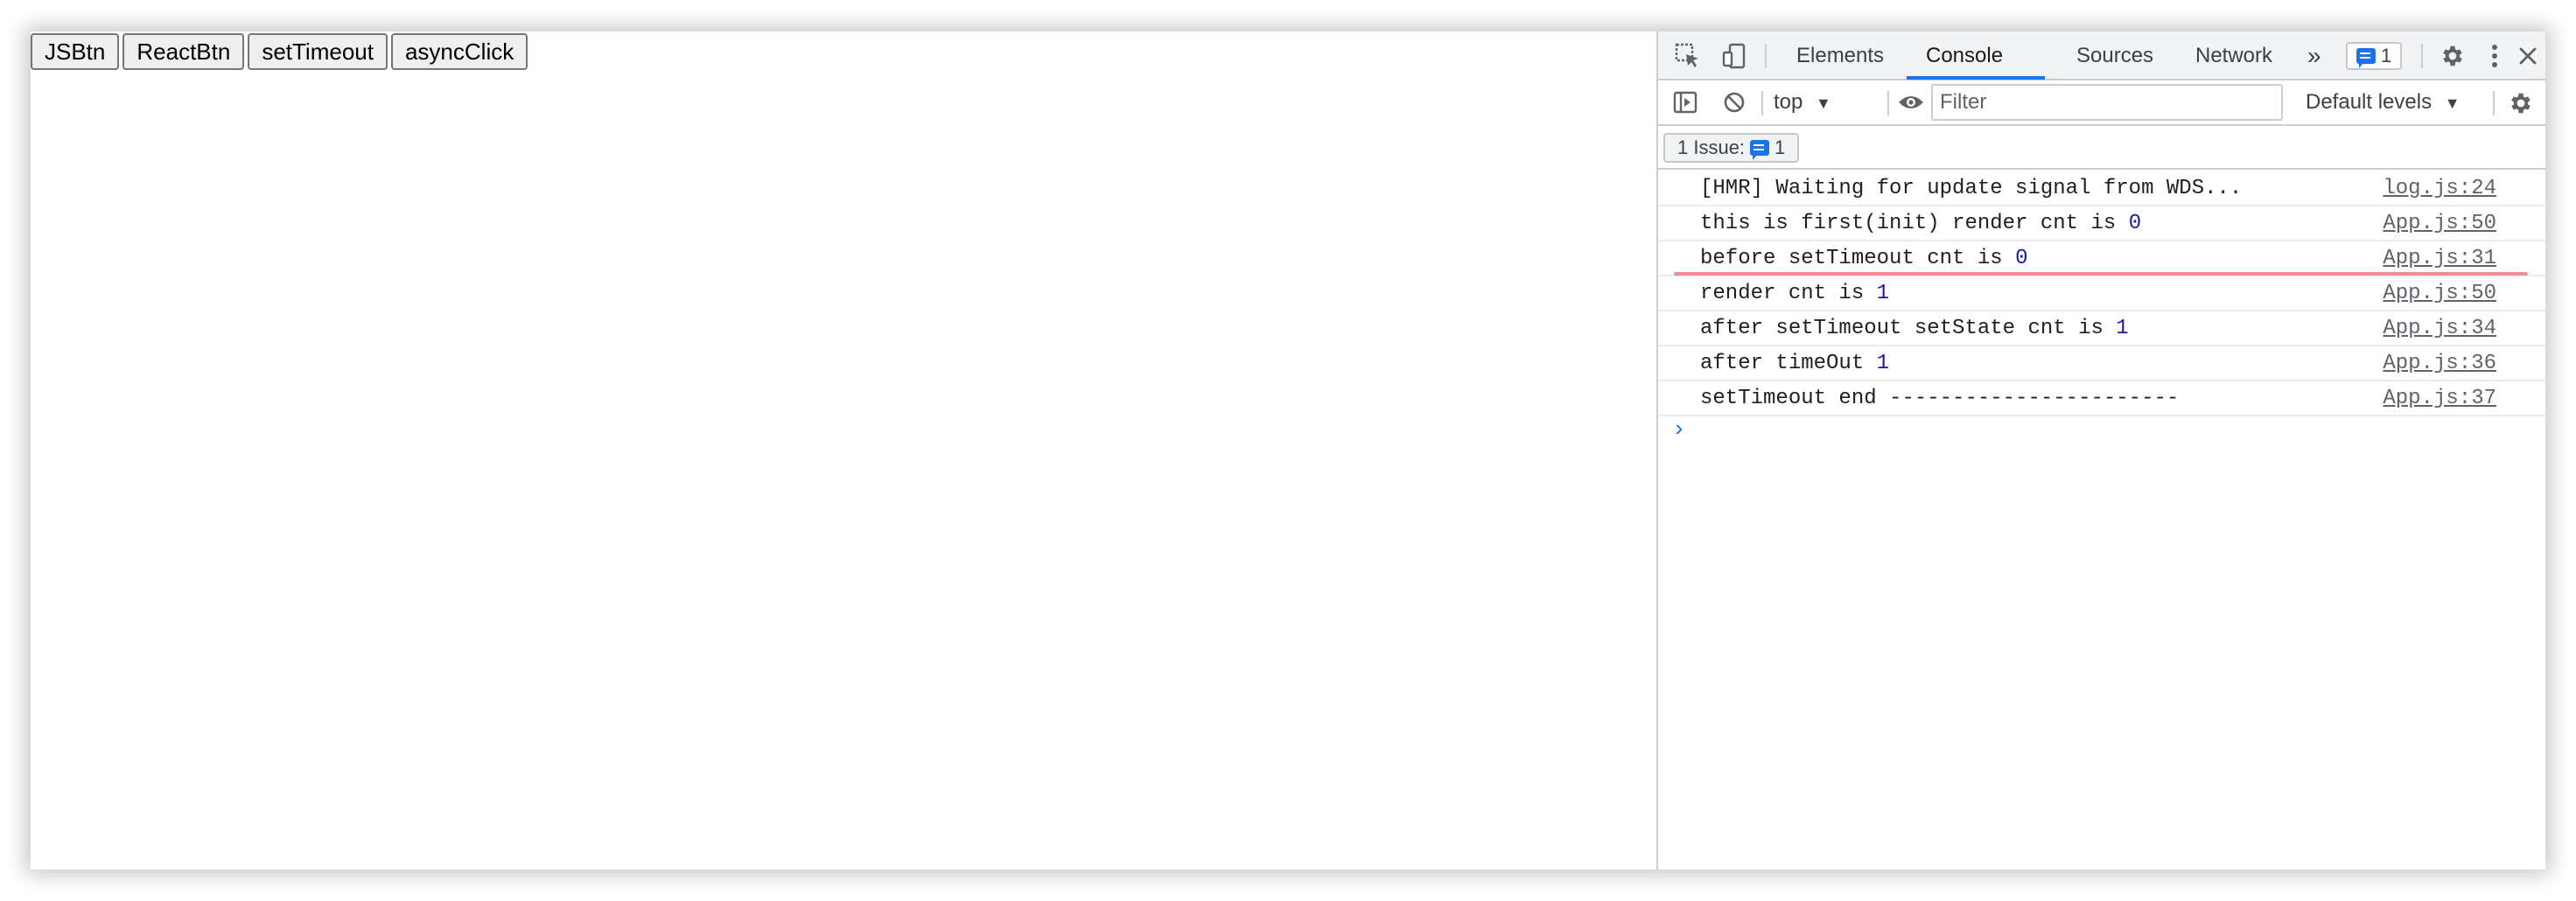  What do you see at coordinates (1964, 55) in the screenshot?
I see `tab-console: Console` at bounding box center [1964, 55].